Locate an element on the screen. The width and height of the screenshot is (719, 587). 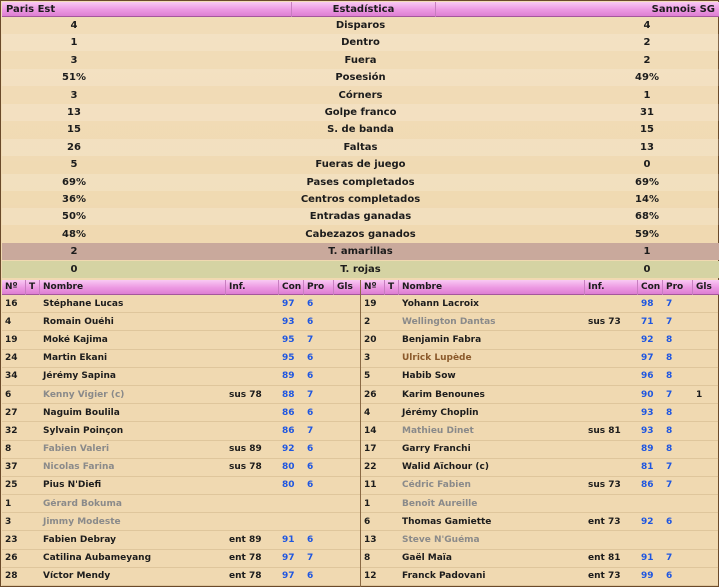
player-name: Benjamin Fabra is located at coordinates (492, 340).